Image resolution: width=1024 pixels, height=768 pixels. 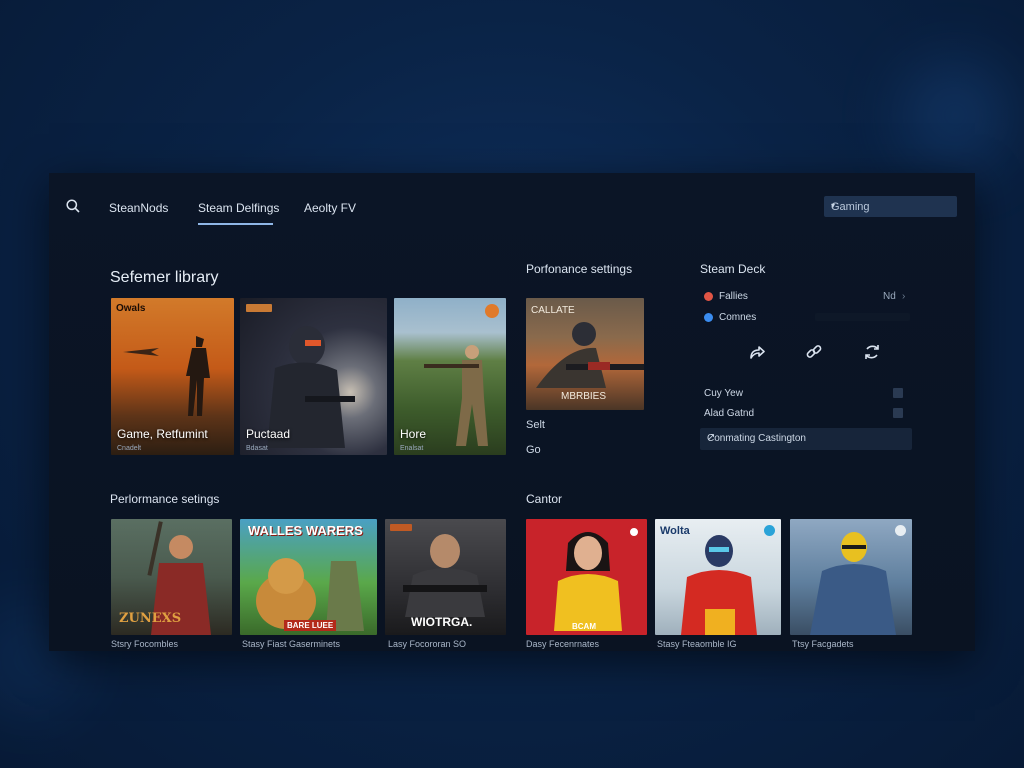 I want to click on gunman-figure, so click(x=445, y=575).